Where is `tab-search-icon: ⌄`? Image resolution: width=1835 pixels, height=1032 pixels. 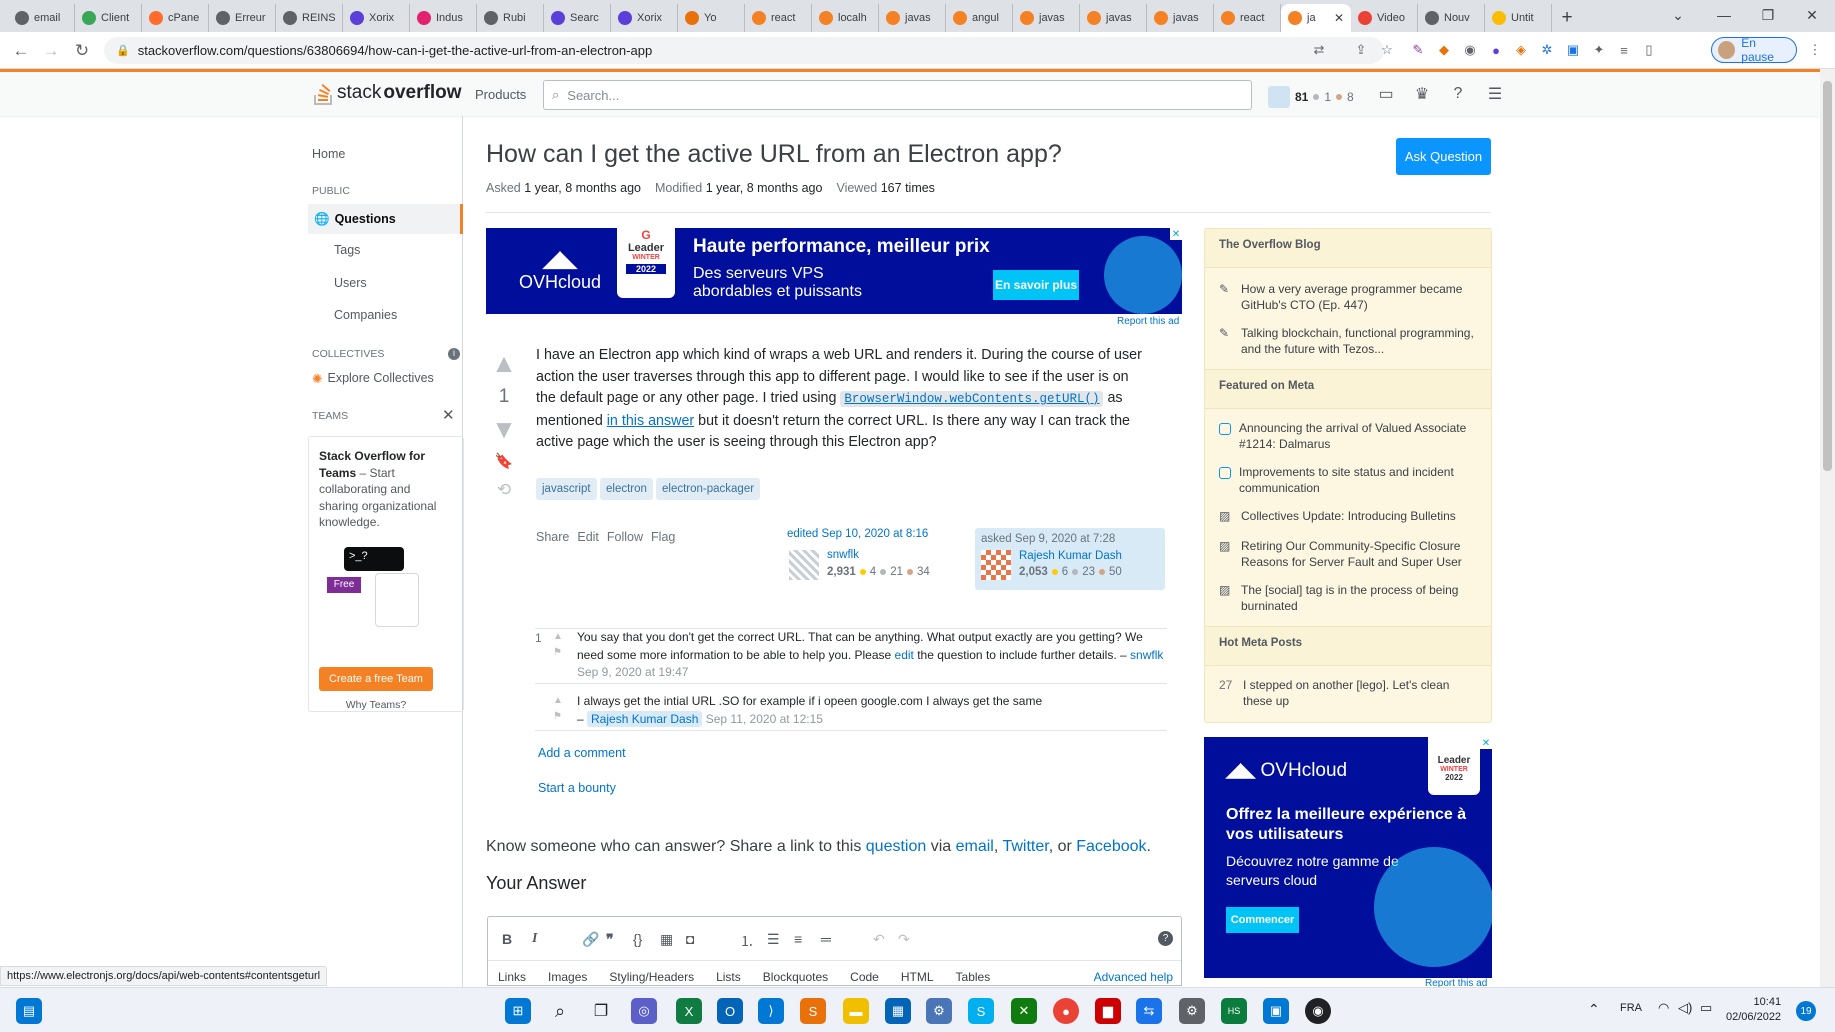 tab-search-icon: ⌄ is located at coordinates (1678, 15).